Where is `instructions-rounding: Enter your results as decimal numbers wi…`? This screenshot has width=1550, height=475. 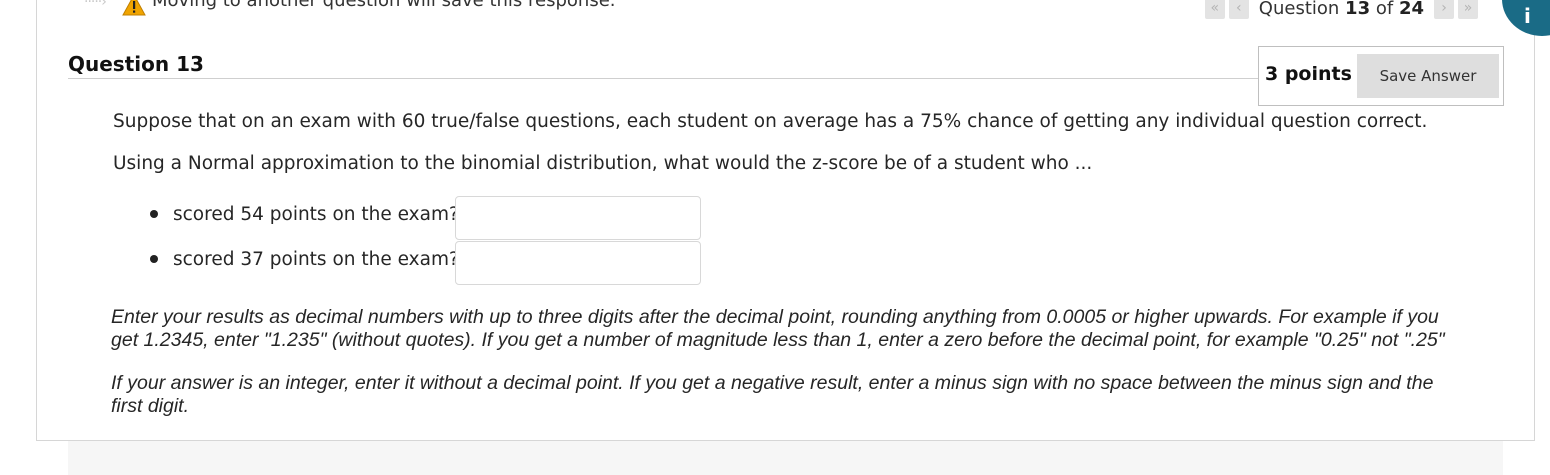
instructions-rounding: Enter your results as decimal numbers wi… is located at coordinates (778, 328).